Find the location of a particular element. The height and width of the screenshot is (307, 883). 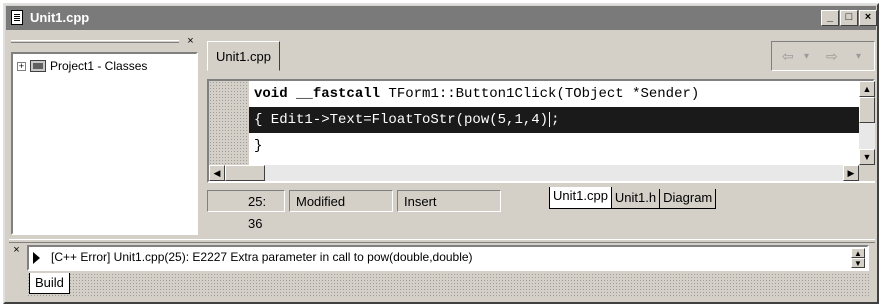

message-scroll: ▲ ▼ is located at coordinates (858, 258).